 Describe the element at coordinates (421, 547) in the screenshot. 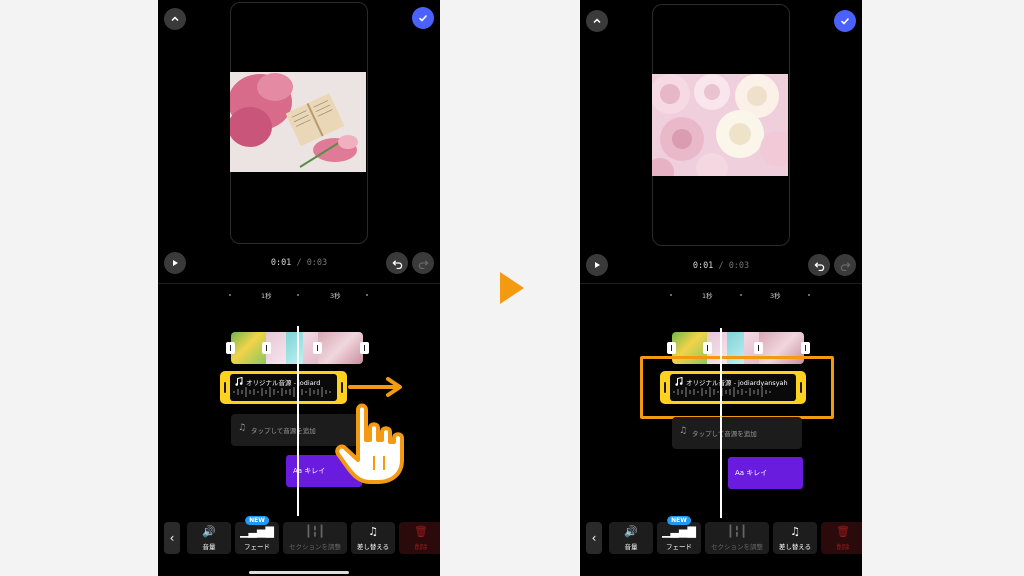

I see `delete-label: 削除` at that location.